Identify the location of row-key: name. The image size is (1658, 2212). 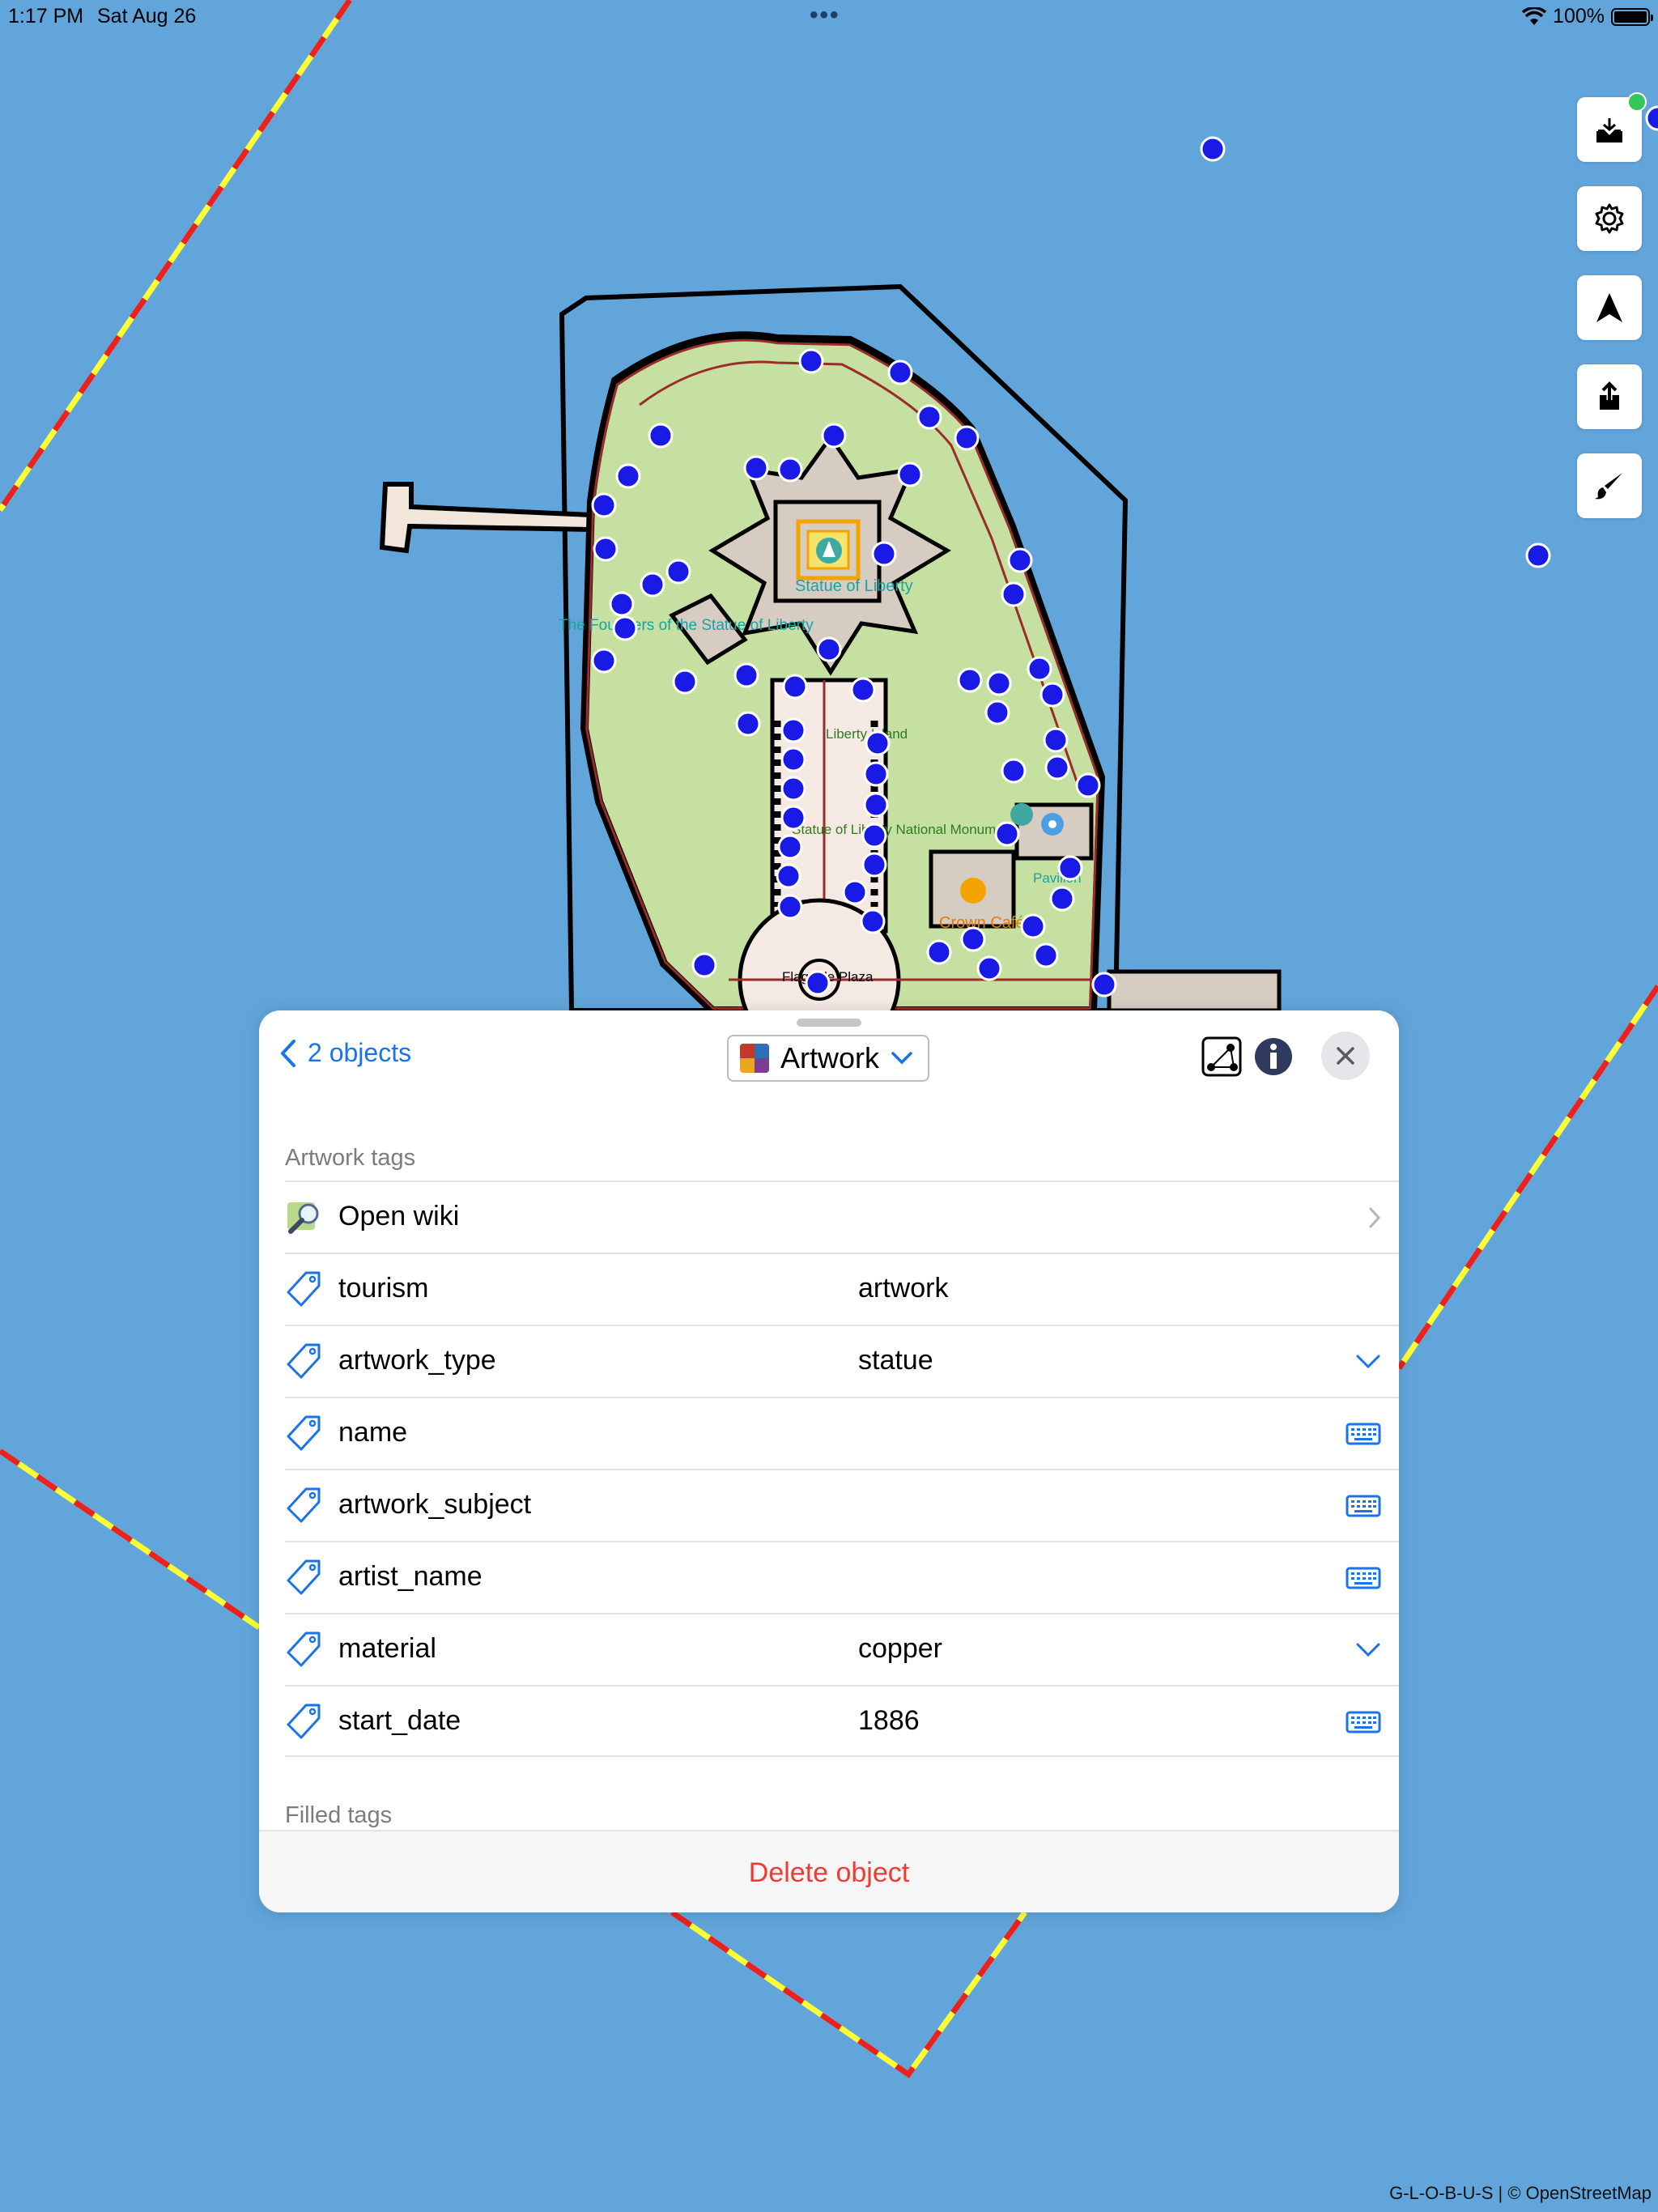
(373, 1432).